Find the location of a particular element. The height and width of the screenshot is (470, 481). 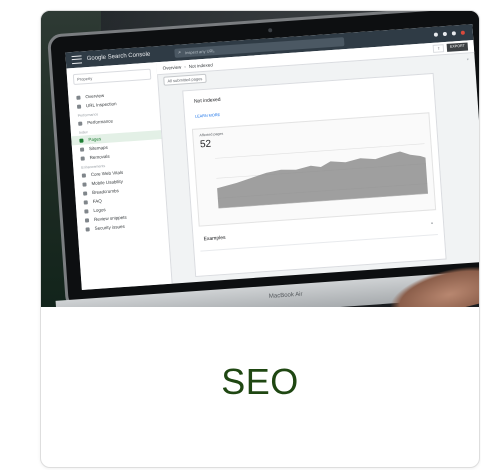

chart-area is located at coordinates (322, 180).